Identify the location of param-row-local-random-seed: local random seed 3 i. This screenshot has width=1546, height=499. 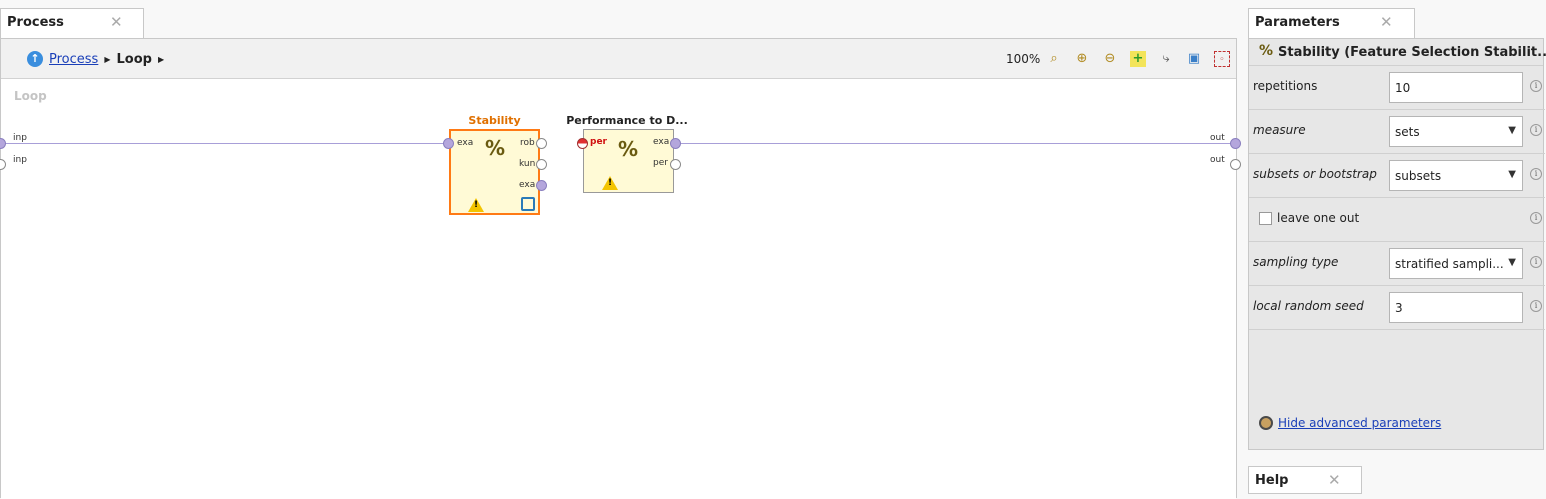
(1397, 308).